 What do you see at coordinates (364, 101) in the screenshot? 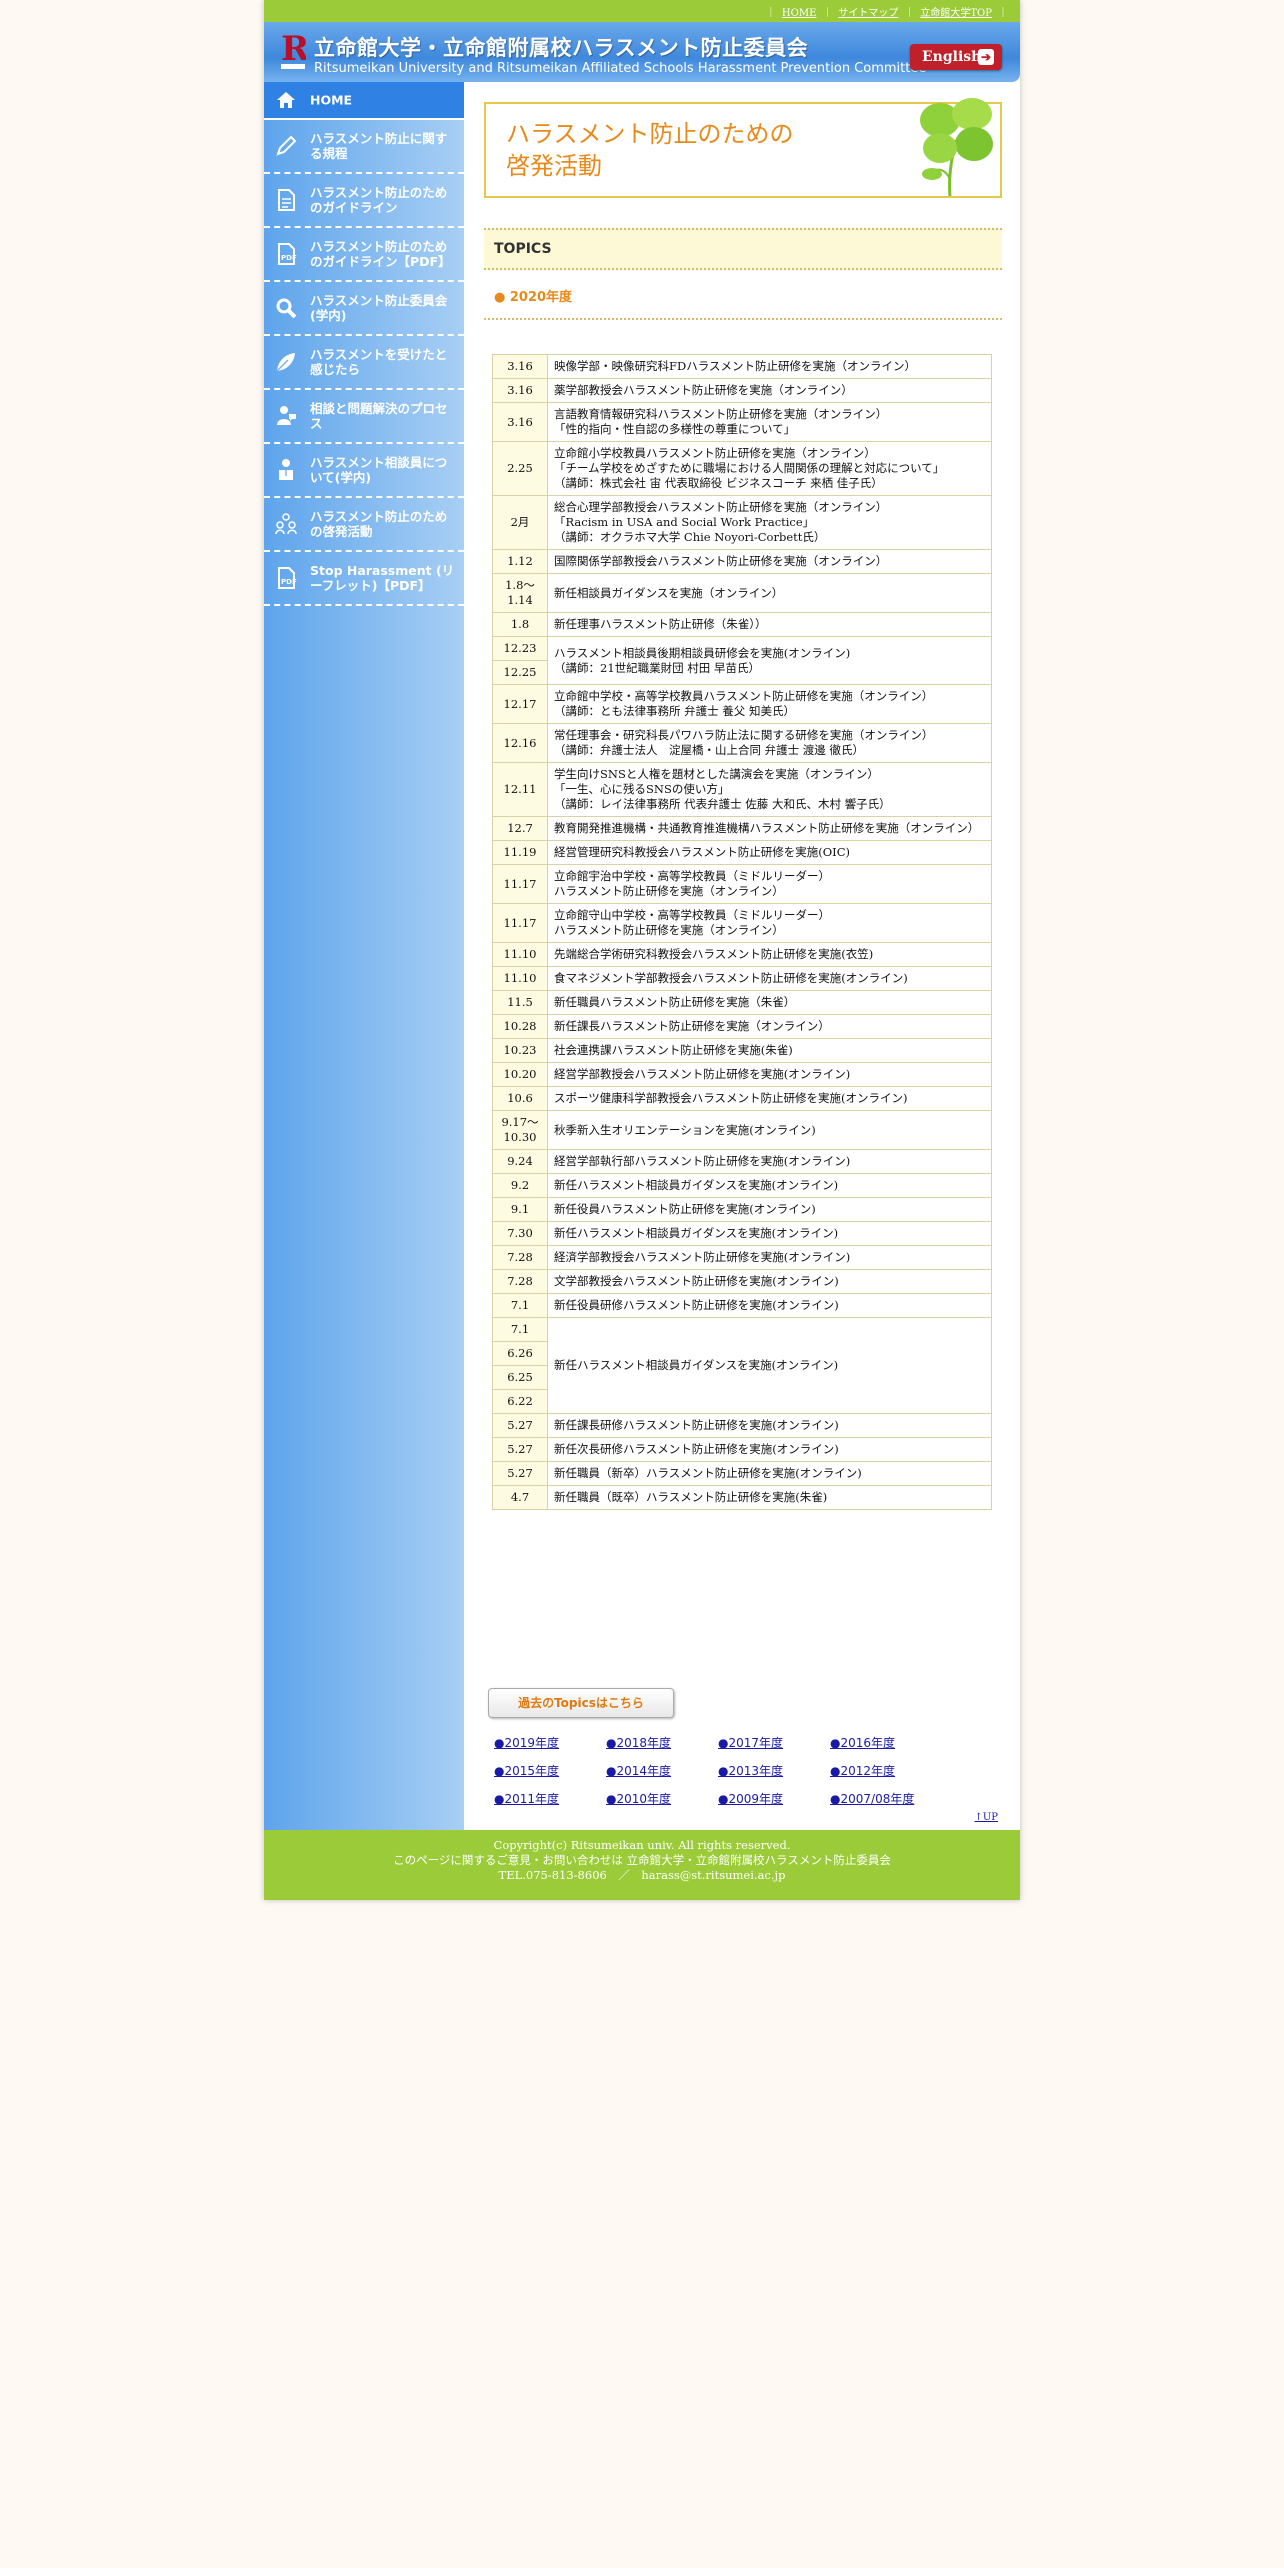
I see `sidebar-item-home: HOME` at bounding box center [364, 101].